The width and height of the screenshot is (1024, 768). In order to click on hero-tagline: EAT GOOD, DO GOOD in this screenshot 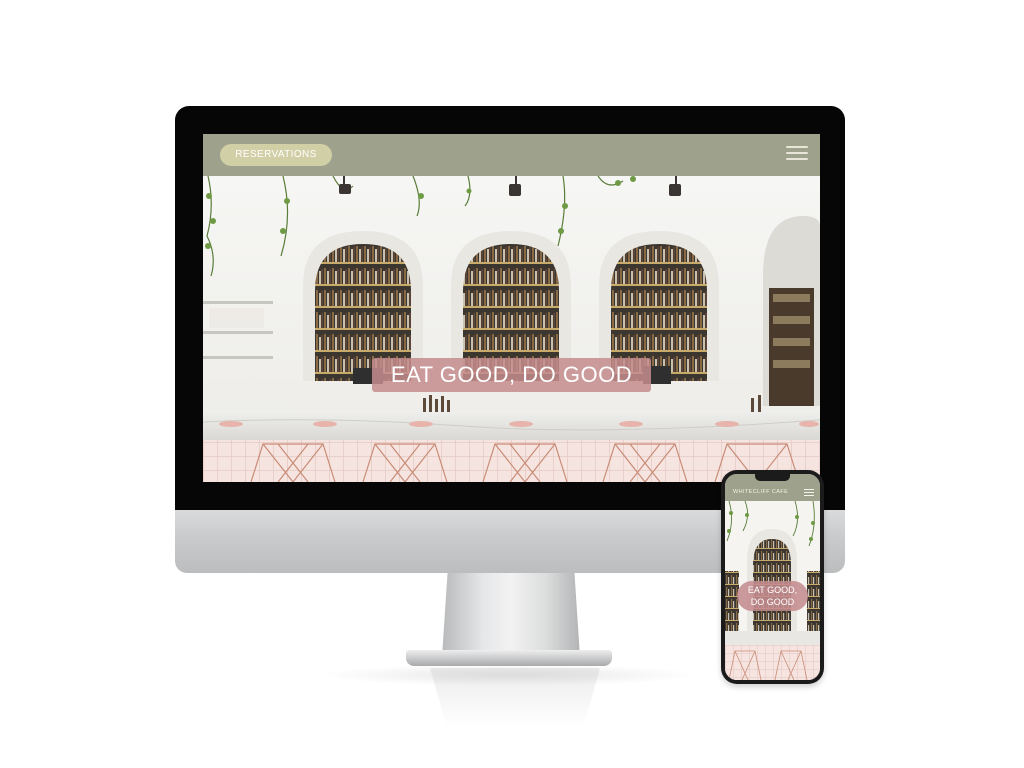, I will do `click(511, 375)`.